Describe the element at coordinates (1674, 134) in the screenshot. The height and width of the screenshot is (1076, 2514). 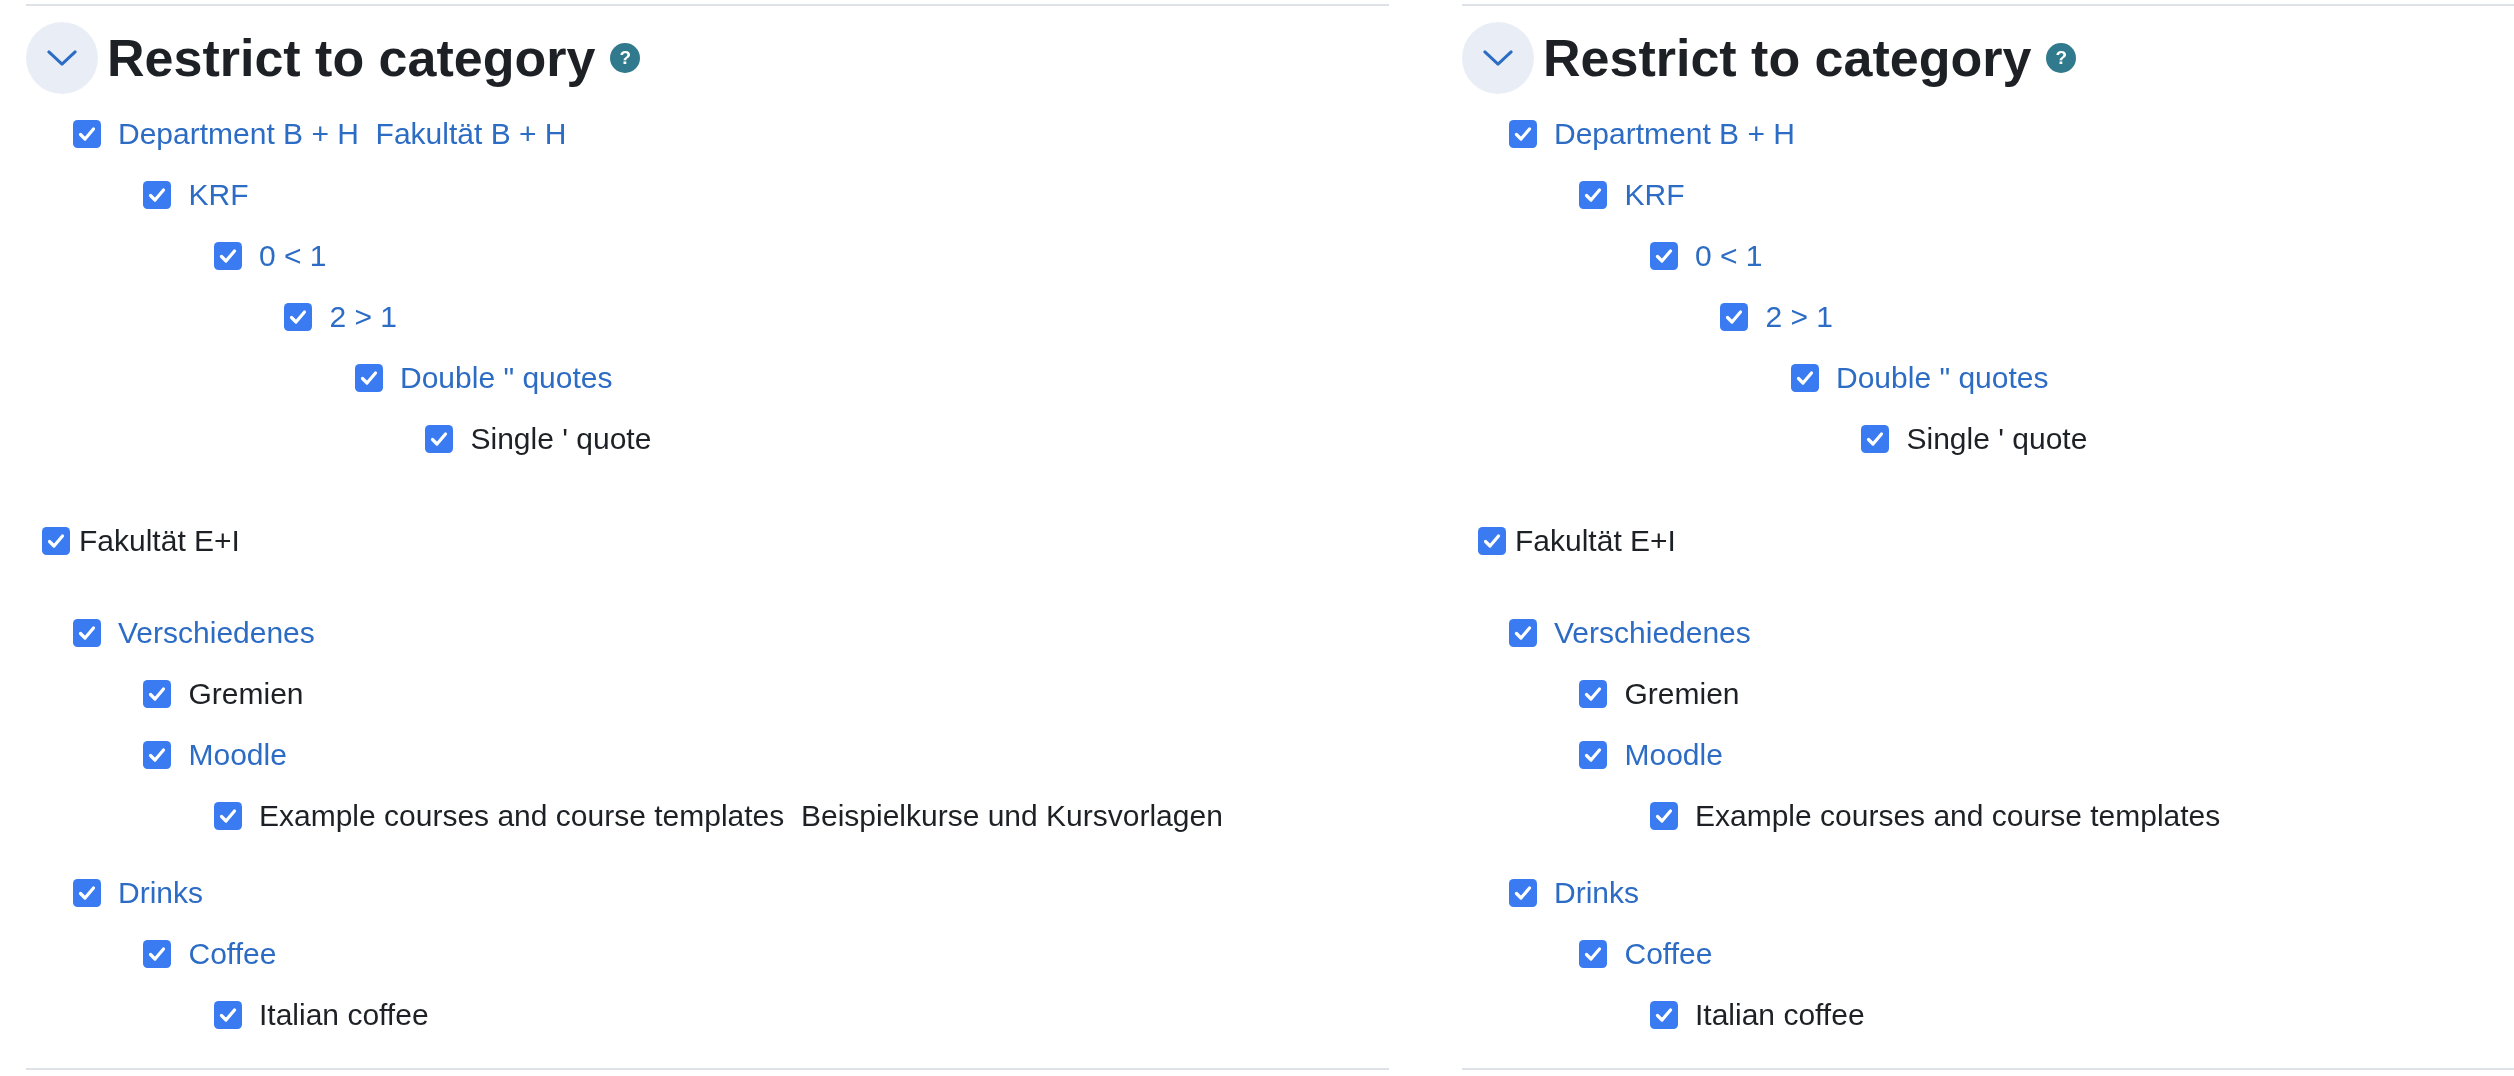
I see `category-link: Department B + H` at that location.